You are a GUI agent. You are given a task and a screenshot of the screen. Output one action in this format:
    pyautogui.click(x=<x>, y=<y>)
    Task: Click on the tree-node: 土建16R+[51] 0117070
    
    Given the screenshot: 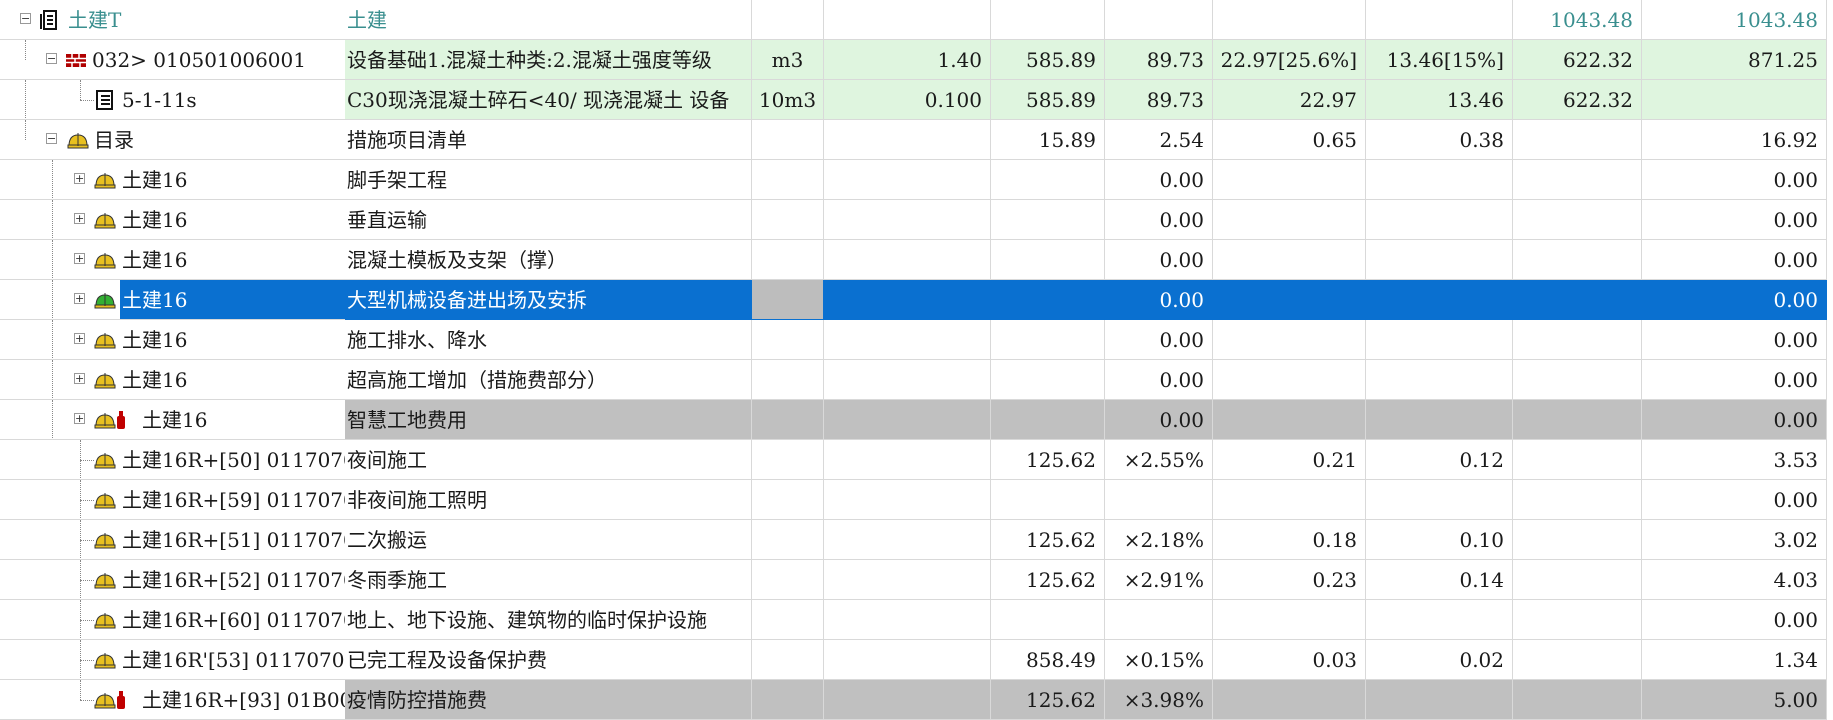 What is the action you would take?
    pyautogui.click(x=172, y=539)
    